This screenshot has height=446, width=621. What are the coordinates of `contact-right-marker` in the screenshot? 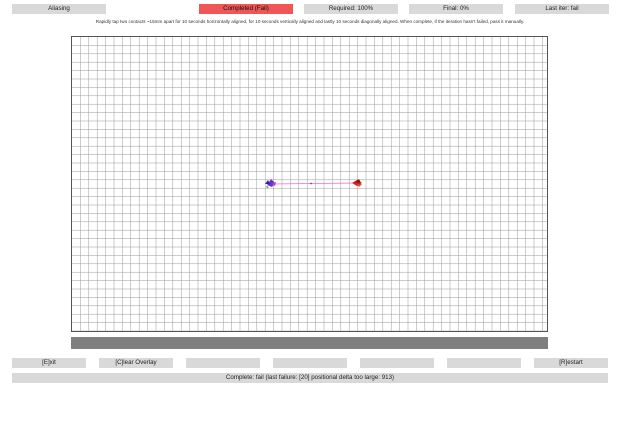 It's located at (357, 183).